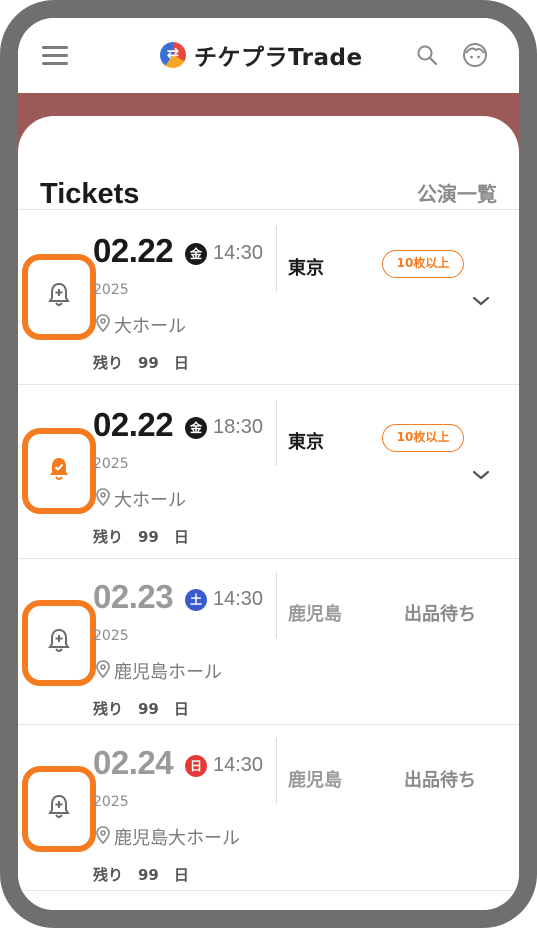 Image resolution: width=537 pixels, height=928 pixels. What do you see at coordinates (278, 58) in the screenshot?
I see `app-name: チケプラTrade` at bounding box center [278, 58].